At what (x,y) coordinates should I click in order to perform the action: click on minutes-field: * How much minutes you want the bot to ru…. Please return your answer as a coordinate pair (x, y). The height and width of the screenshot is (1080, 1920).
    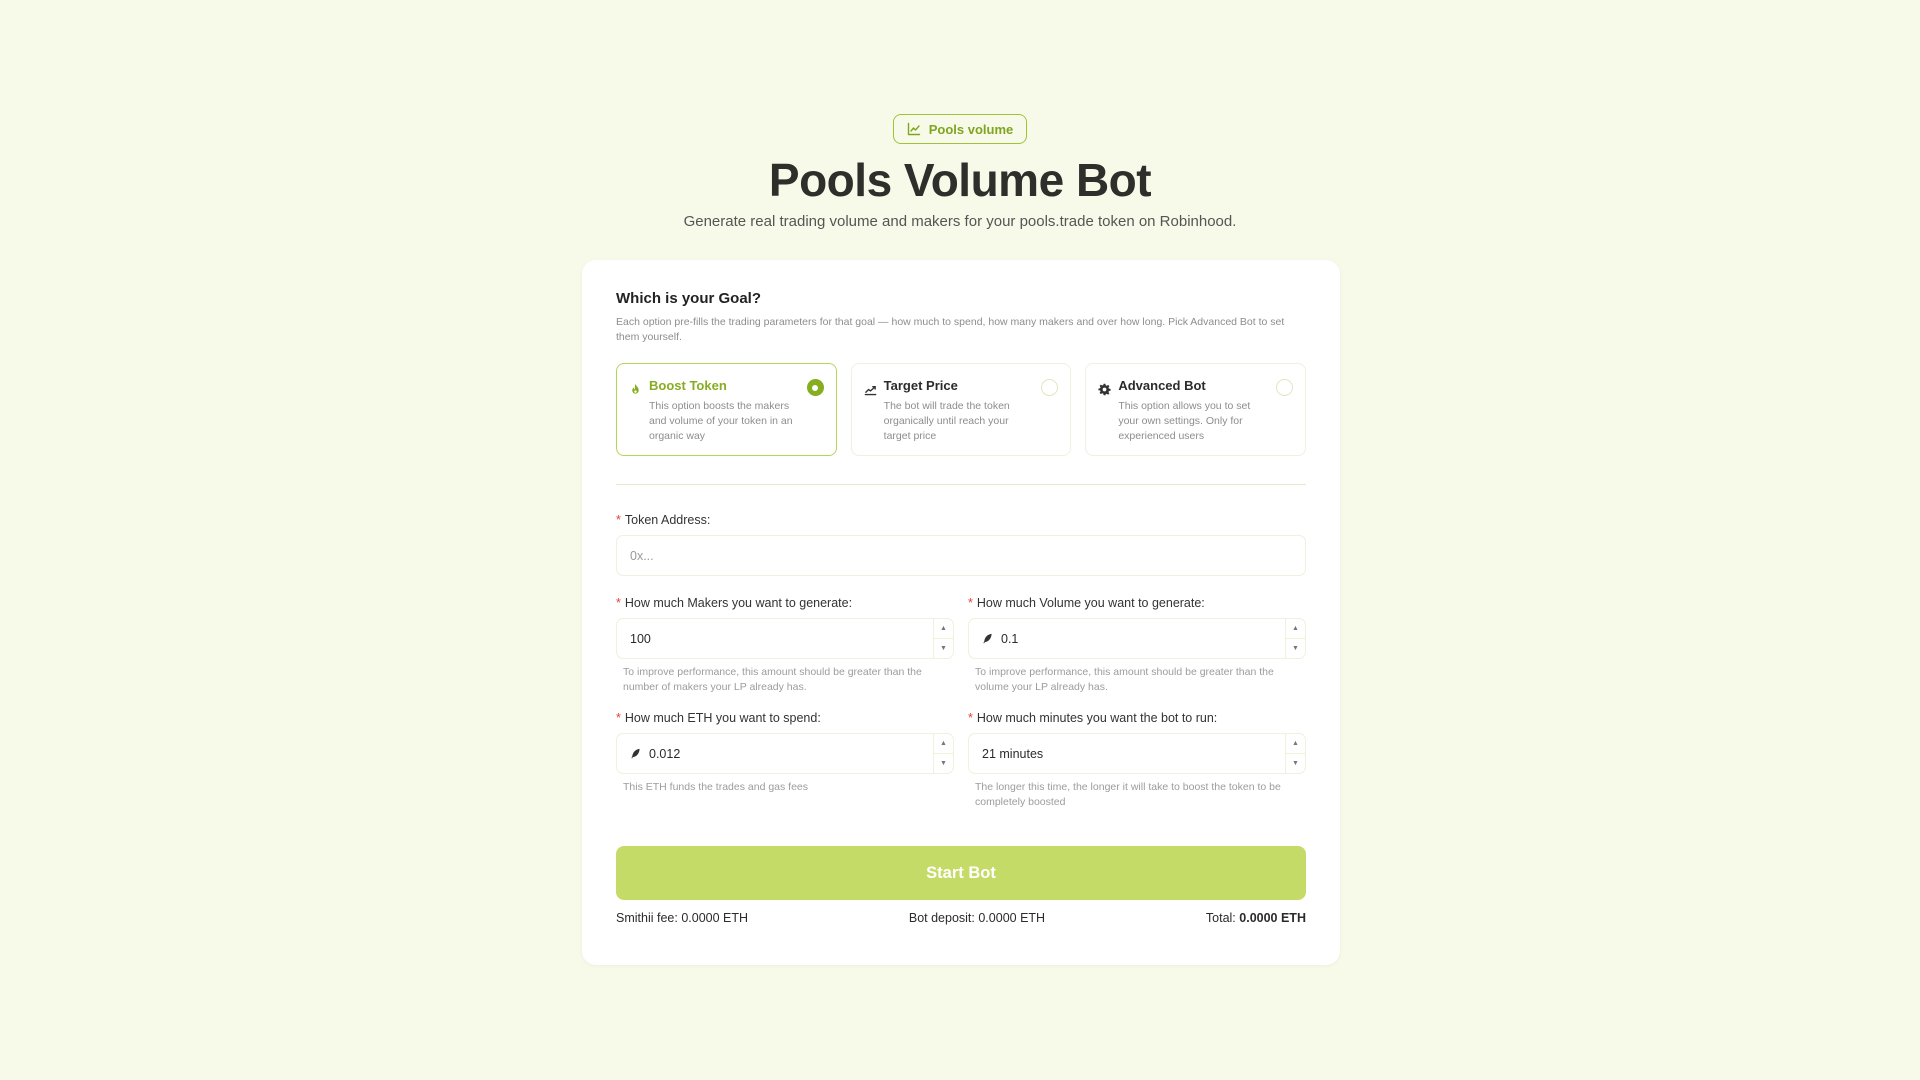
    Looking at the image, I should click on (1137, 760).